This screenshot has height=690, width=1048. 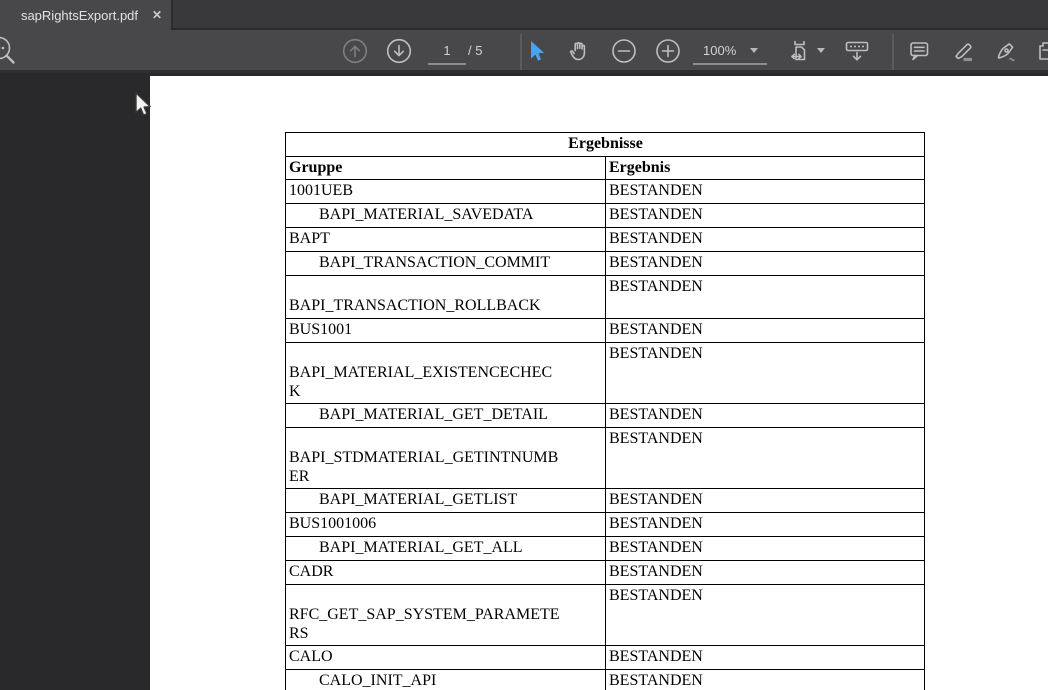 I want to click on toolbar-collapse-icon, so click(x=857, y=51).